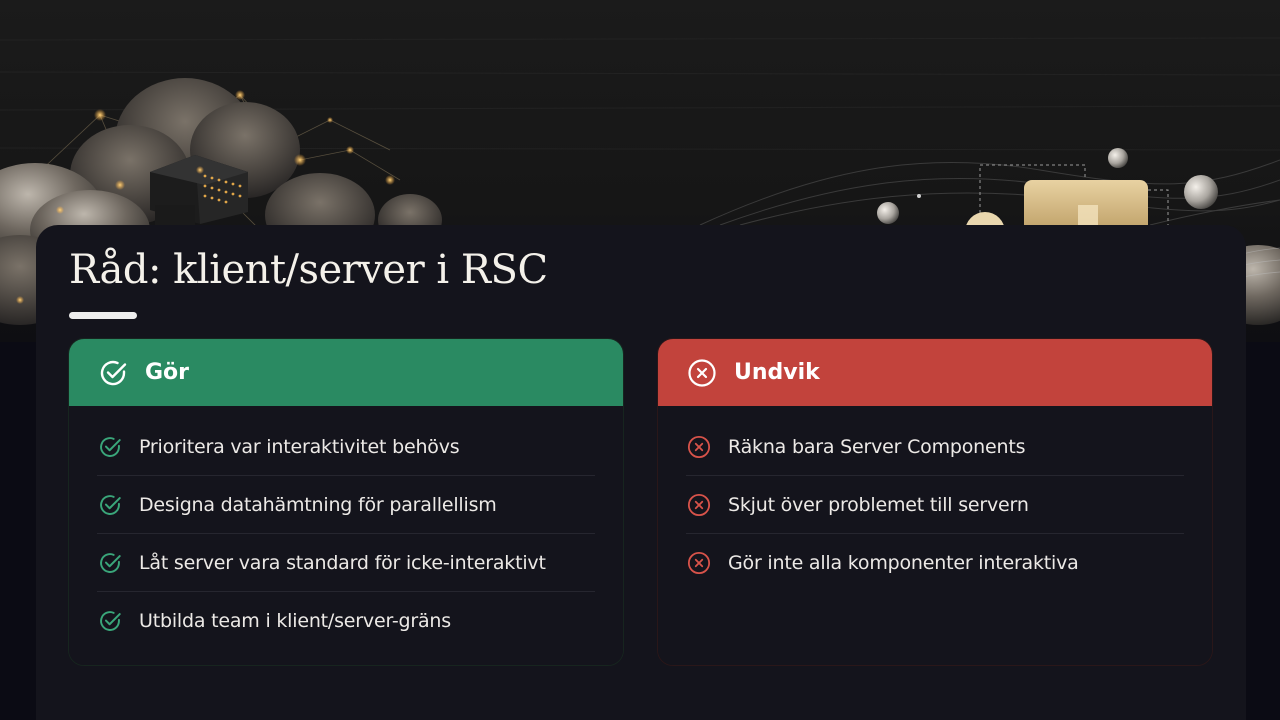  Describe the element at coordinates (877, 446) in the screenshot. I see `avoid-item-label: Räkna bara Server Components` at that location.